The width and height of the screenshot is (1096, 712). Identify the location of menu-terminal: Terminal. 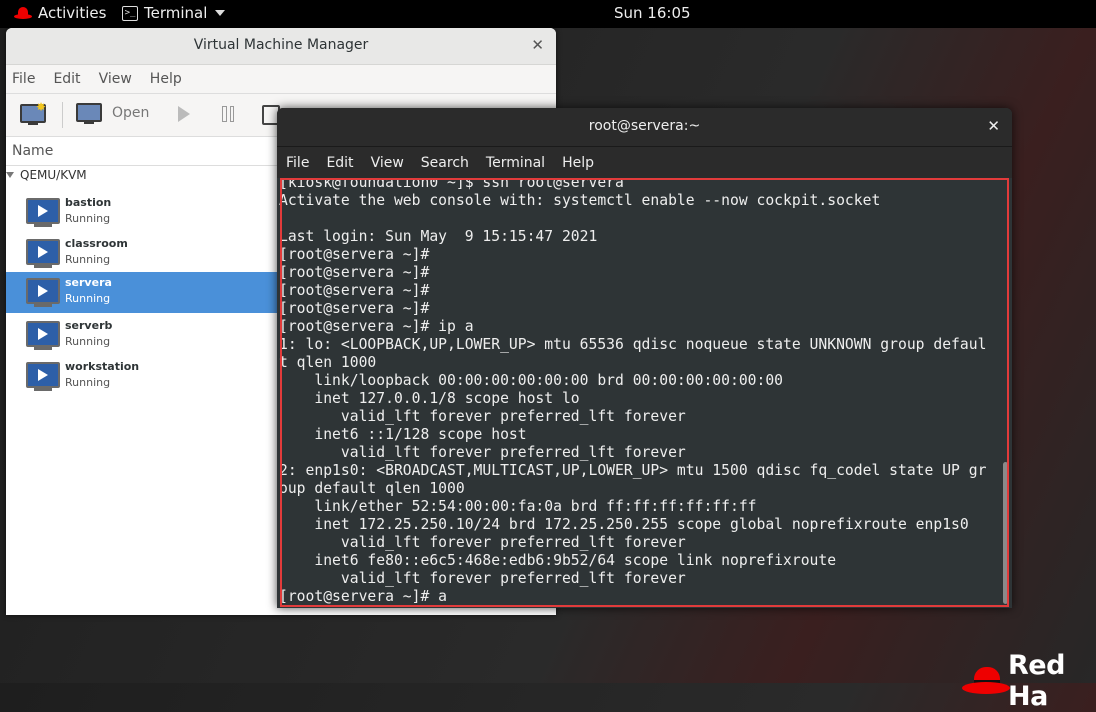
(515, 163).